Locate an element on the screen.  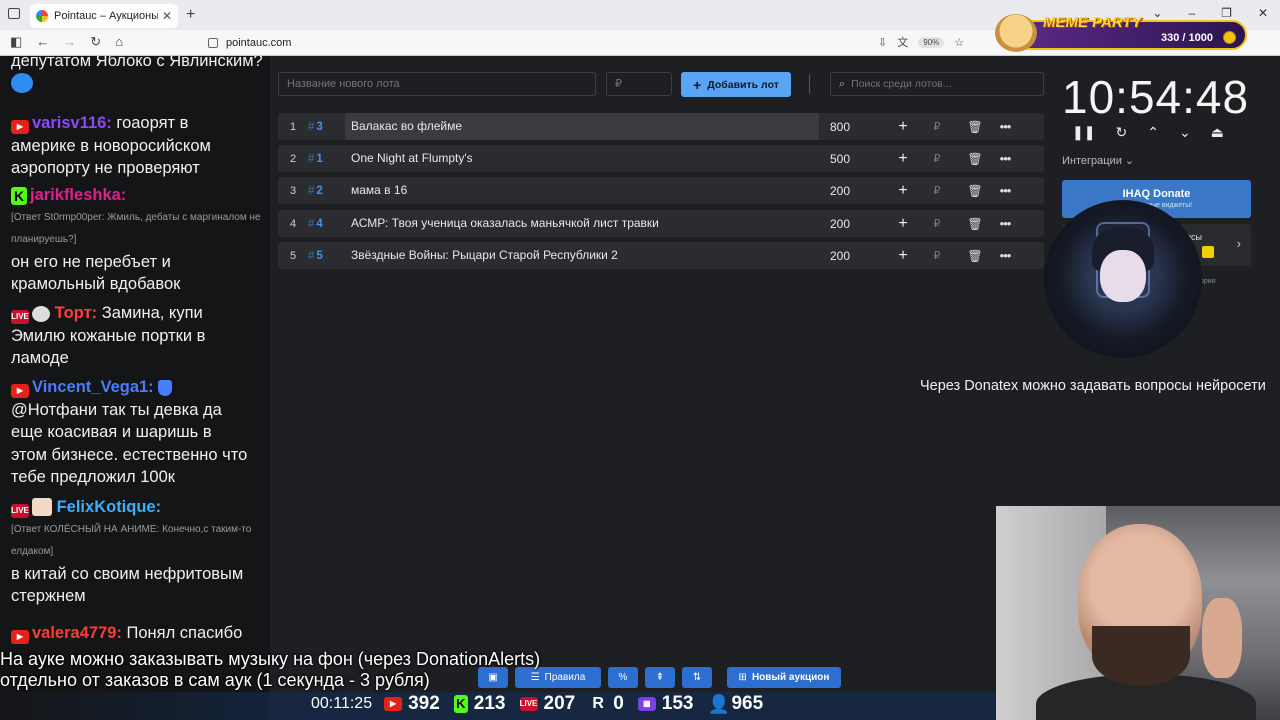
new-auction-label: Новый аукцион is located at coordinates (790, 677).